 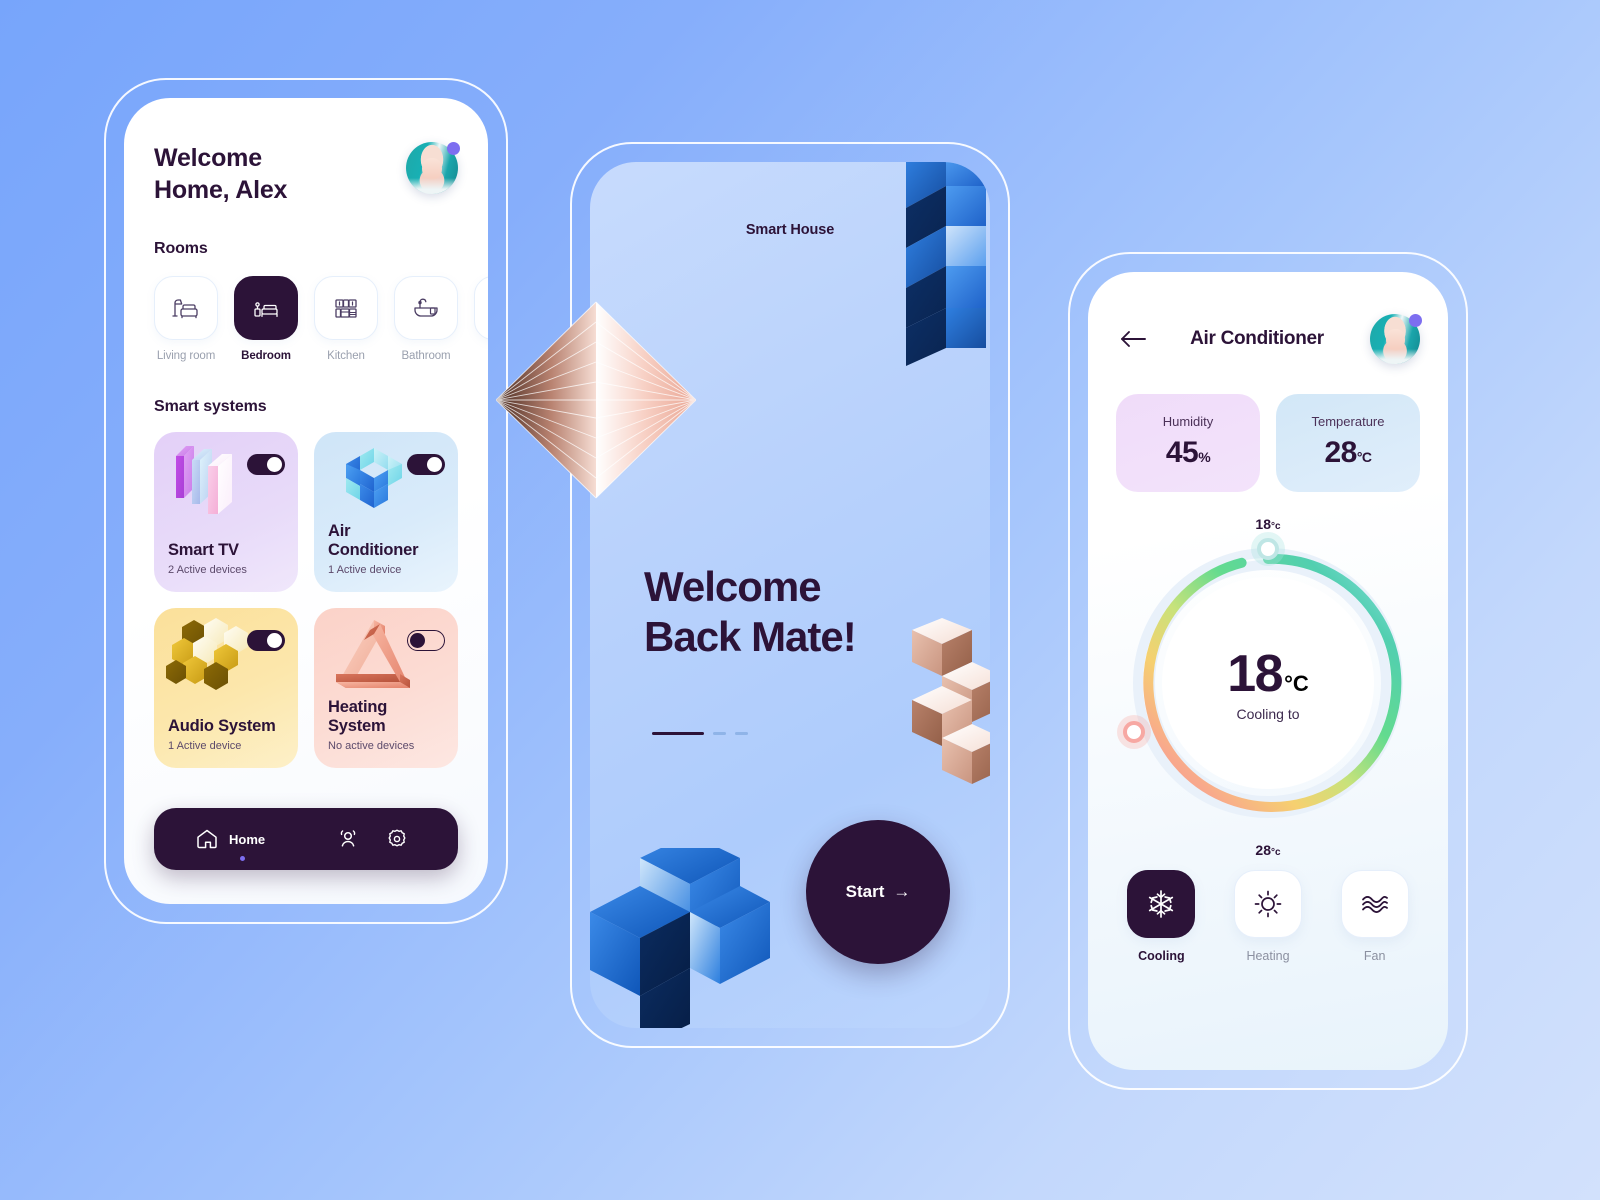 I want to click on bathroom-icon, so click(x=426, y=307).